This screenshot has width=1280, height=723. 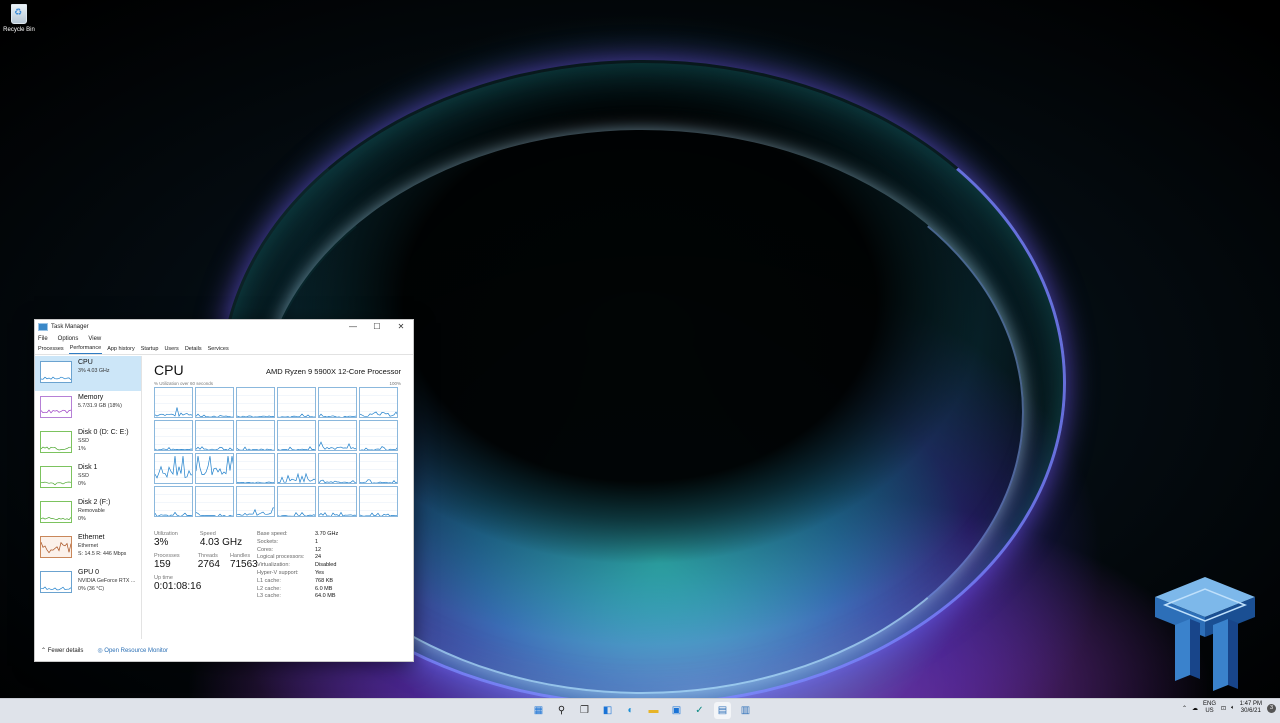 What do you see at coordinates (102, 554) in the screenshot?
I see `resource-detail: S: 14.5 R: 446 Mbps` at bounding box center [102, 554].